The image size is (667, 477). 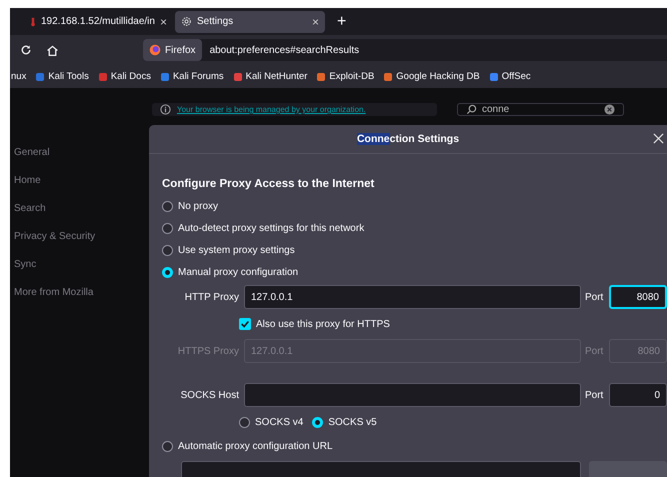 I want to click on sidebar-item: General, so click(x=81, y=152).